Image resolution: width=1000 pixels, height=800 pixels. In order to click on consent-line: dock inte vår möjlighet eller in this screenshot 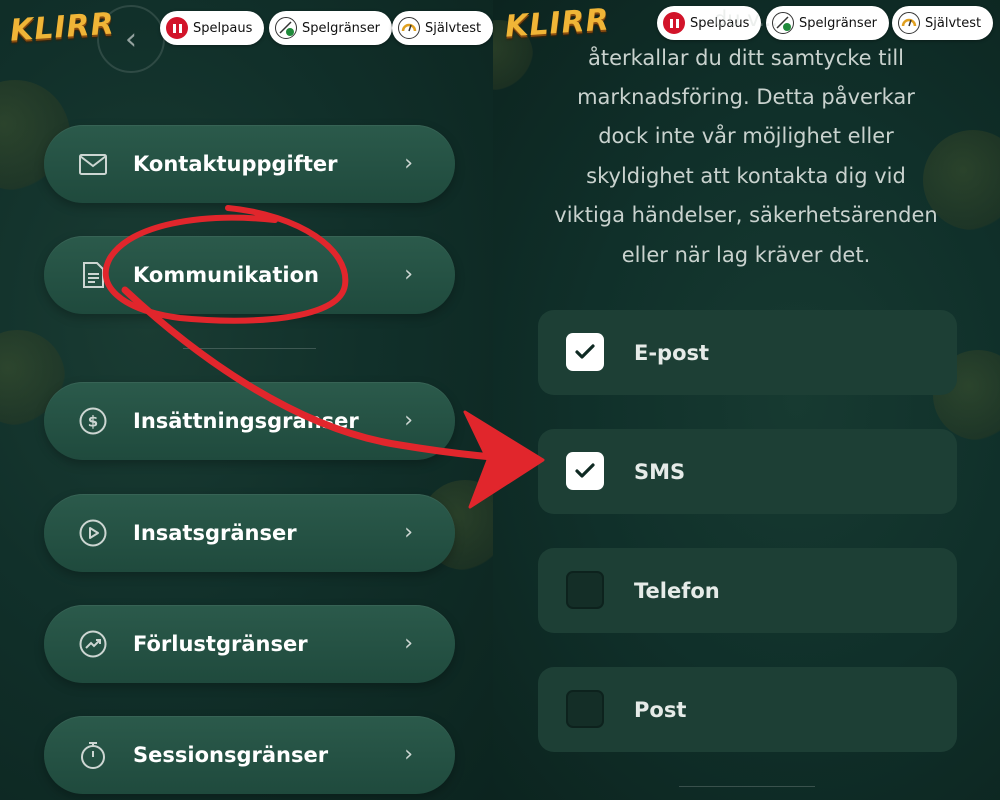, I will do `click(746, 136)`.